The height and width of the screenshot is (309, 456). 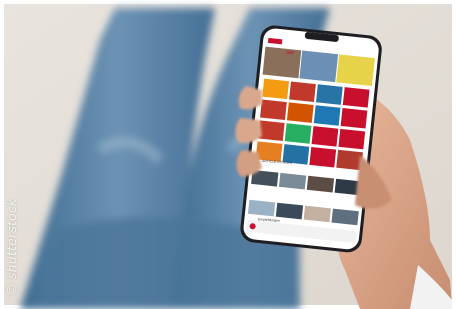 I want to click on watermark-text: © shutterstock, so click(x=11, y=247).